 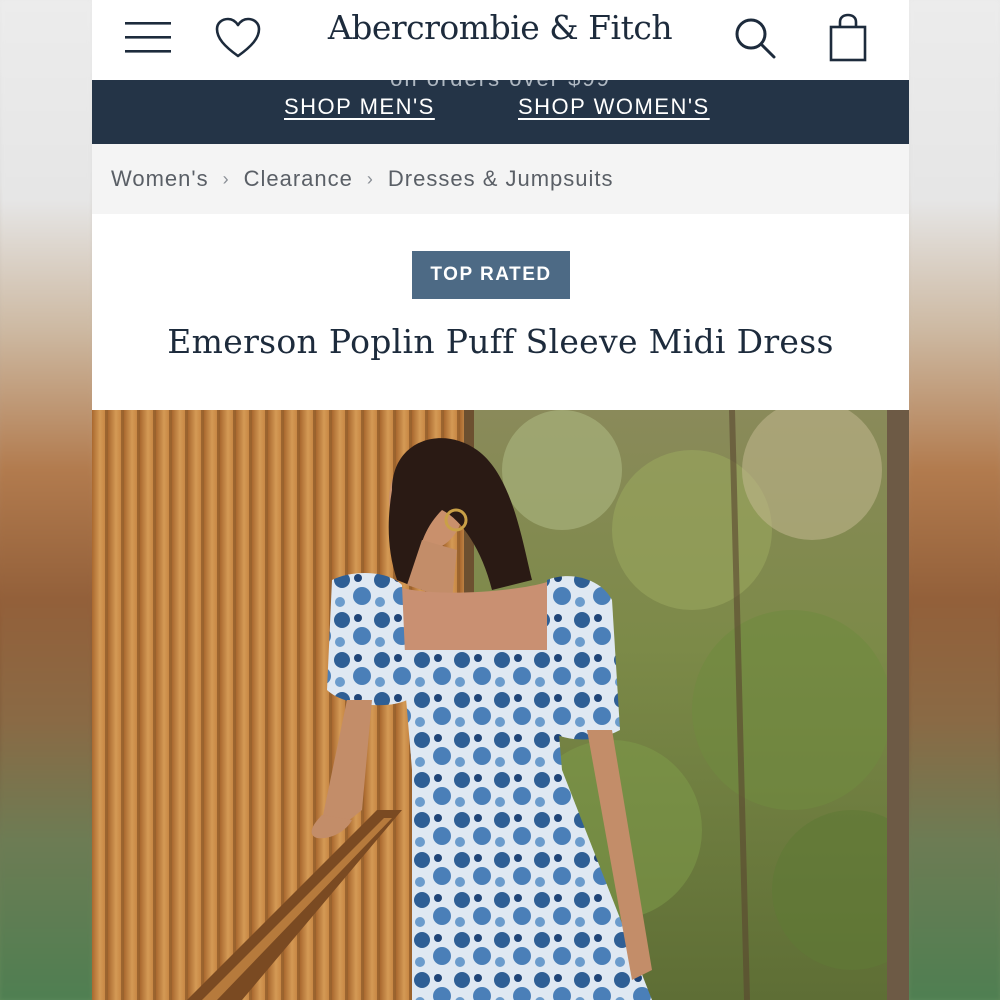 What do you see at coordinates (238, 38) in the screenshot?
I see `heart-icon` at bounding box center [238, 38].